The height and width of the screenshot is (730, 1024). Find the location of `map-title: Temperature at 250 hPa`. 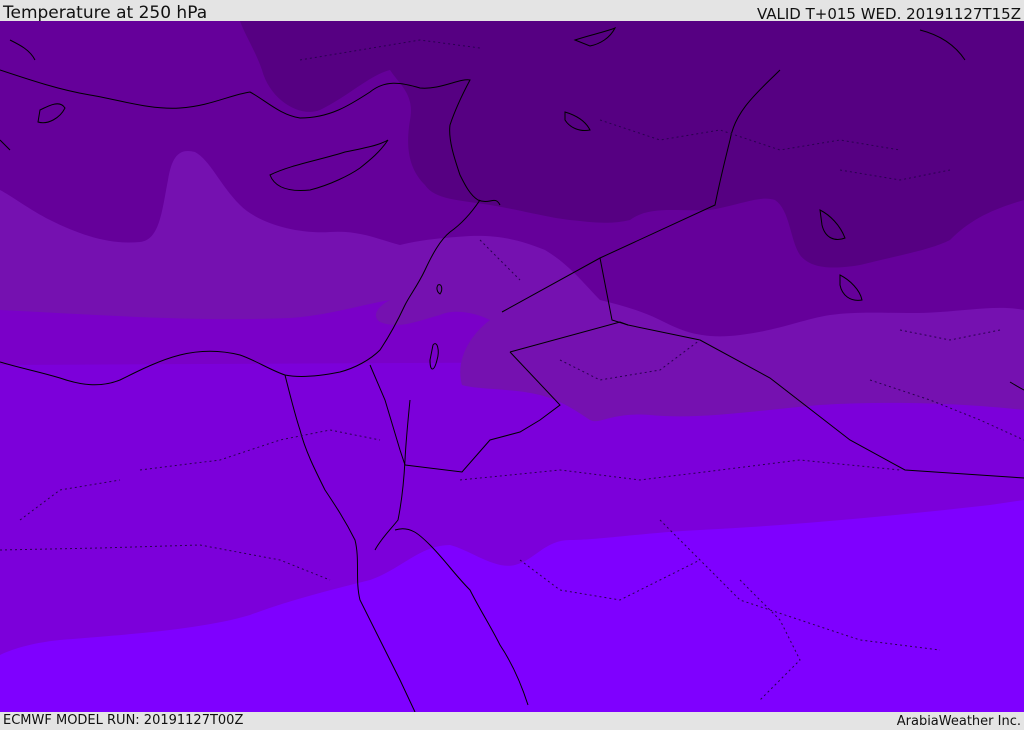

map-title: Temperature at 250 hPa is located at coordinates (105, 13).